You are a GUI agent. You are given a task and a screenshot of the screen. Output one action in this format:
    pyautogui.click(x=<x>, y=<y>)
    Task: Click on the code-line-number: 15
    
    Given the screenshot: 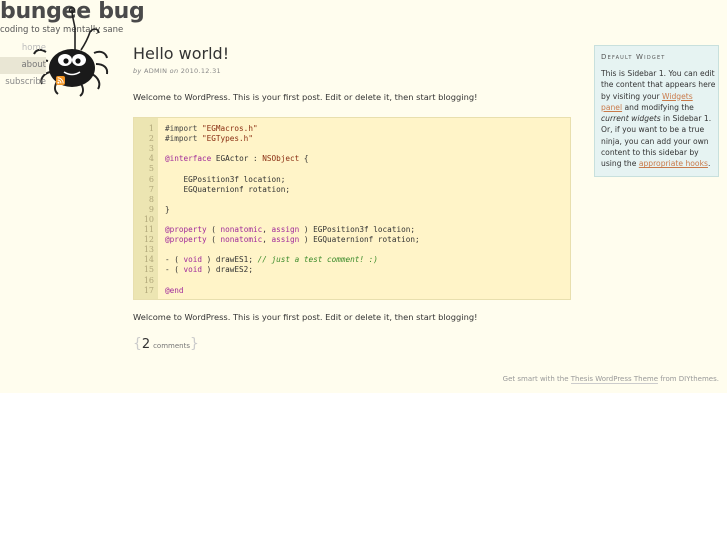 What is the action you would take?
    pyautogui.click(x=148, y=270)
    